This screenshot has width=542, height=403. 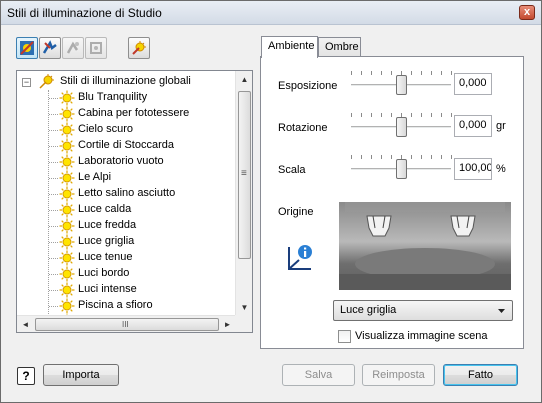 What do you see at coordinates (527, 12) in the screenshot?
I see `close-button: x` at bounding box center [527, 12].